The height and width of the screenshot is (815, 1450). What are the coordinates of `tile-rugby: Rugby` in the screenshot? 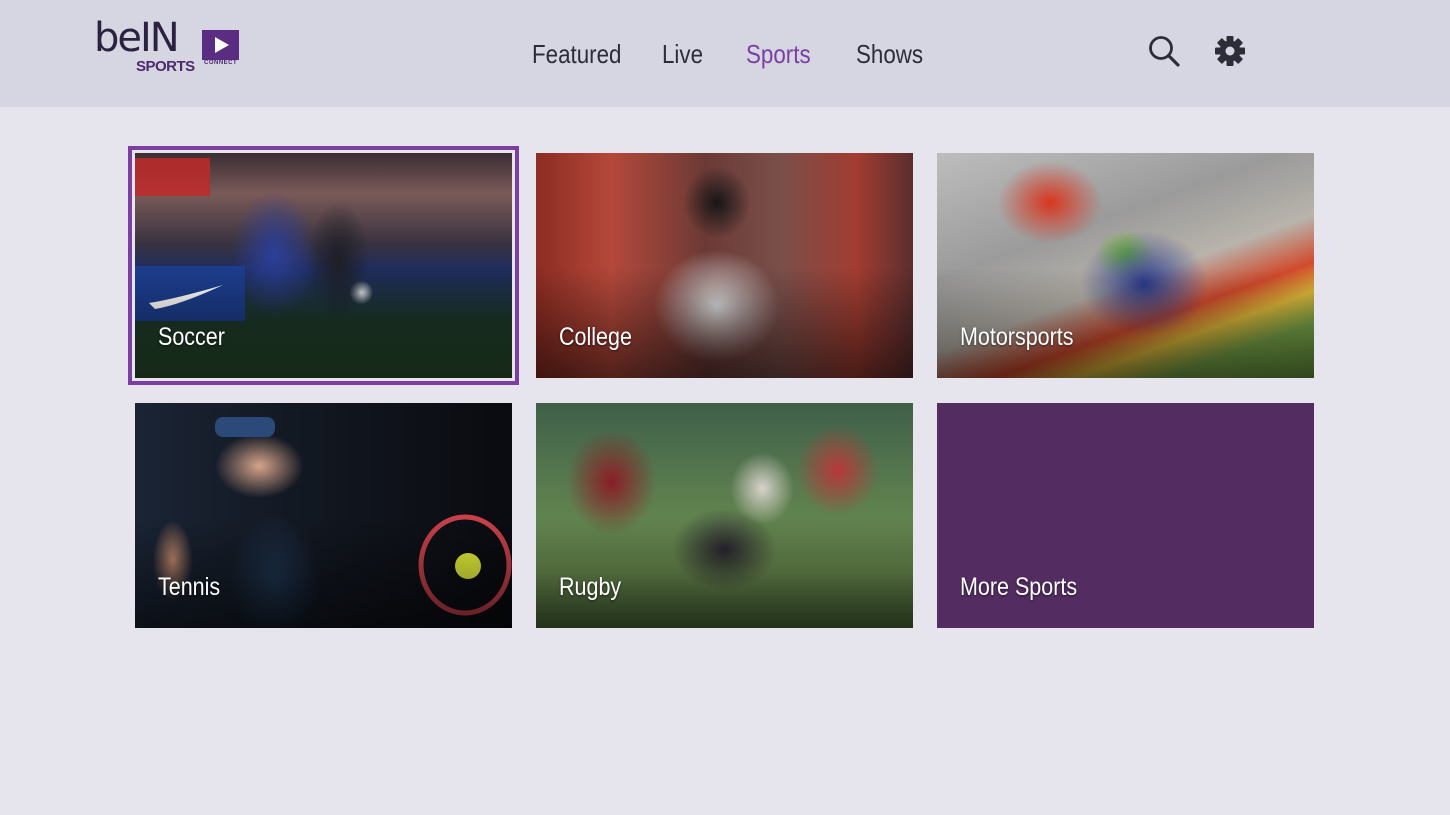 It's located at (724, 515).